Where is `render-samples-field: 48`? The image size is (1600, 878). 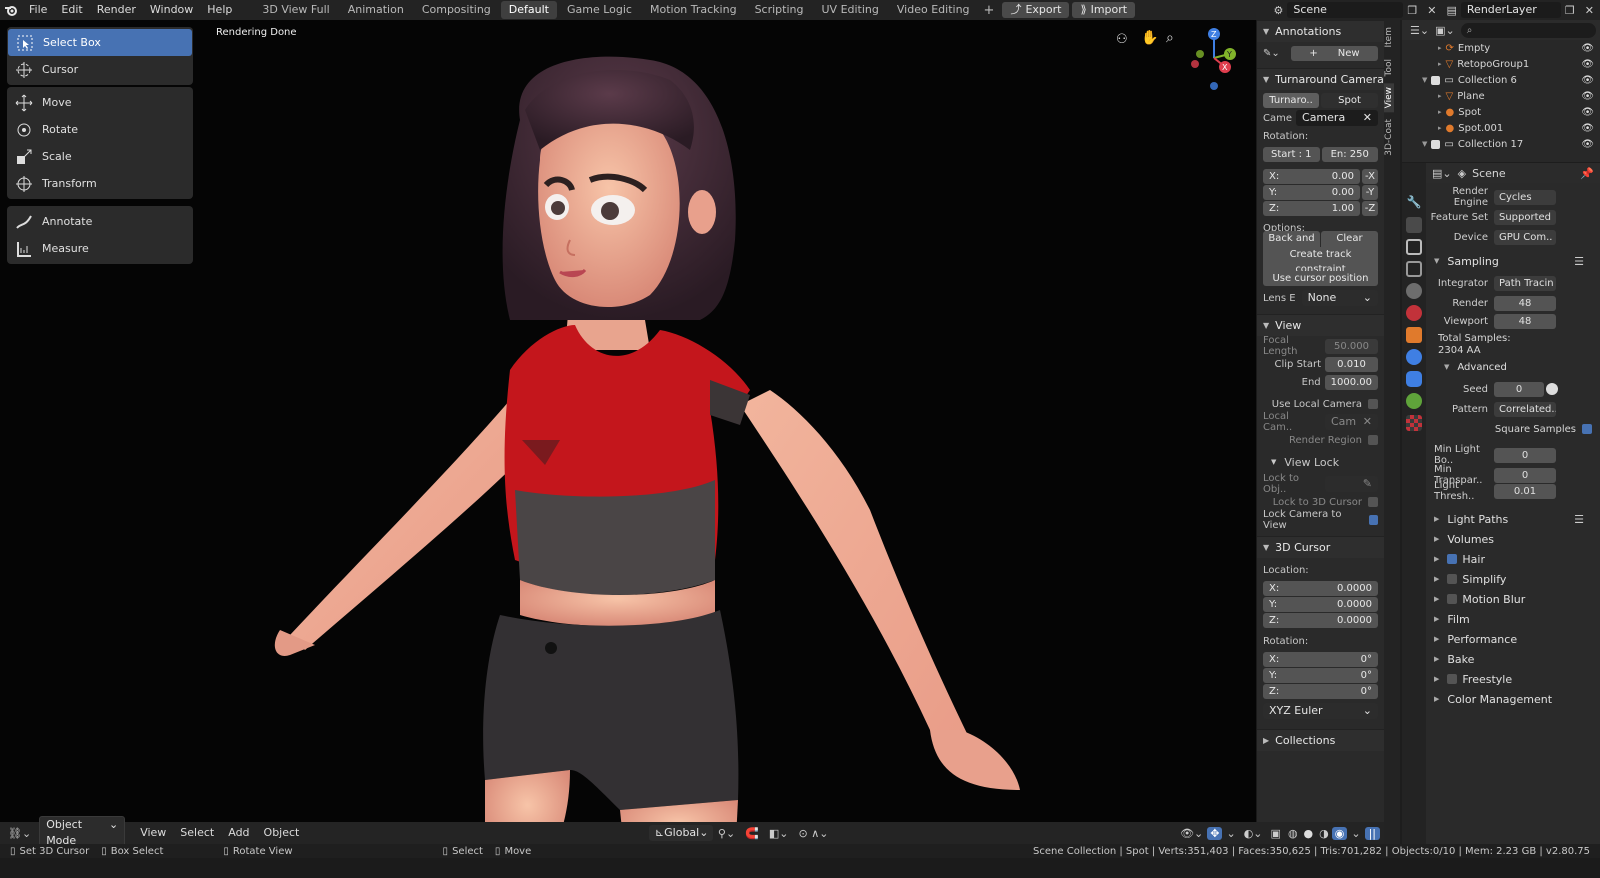
render-samples-field: 48 is located at coordinates (1525, 303).